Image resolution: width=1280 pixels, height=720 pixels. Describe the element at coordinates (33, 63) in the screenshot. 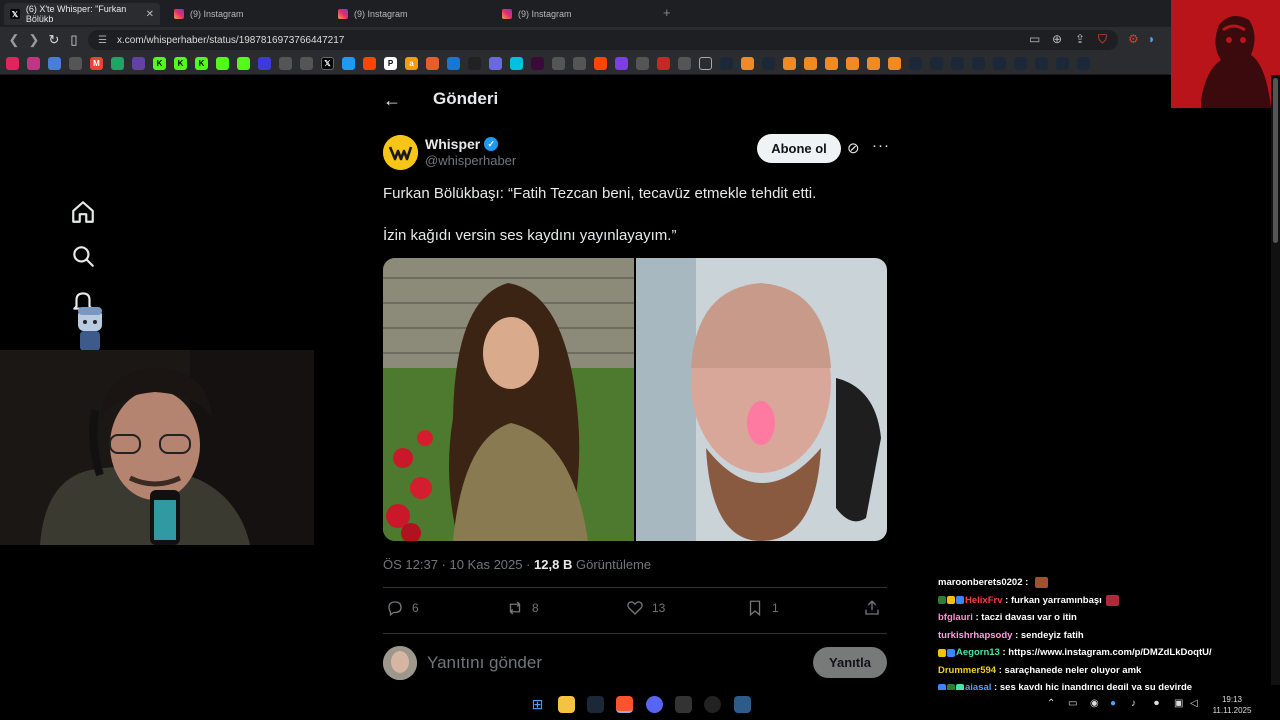

I see `instagram-bookmark-icon` at that location.